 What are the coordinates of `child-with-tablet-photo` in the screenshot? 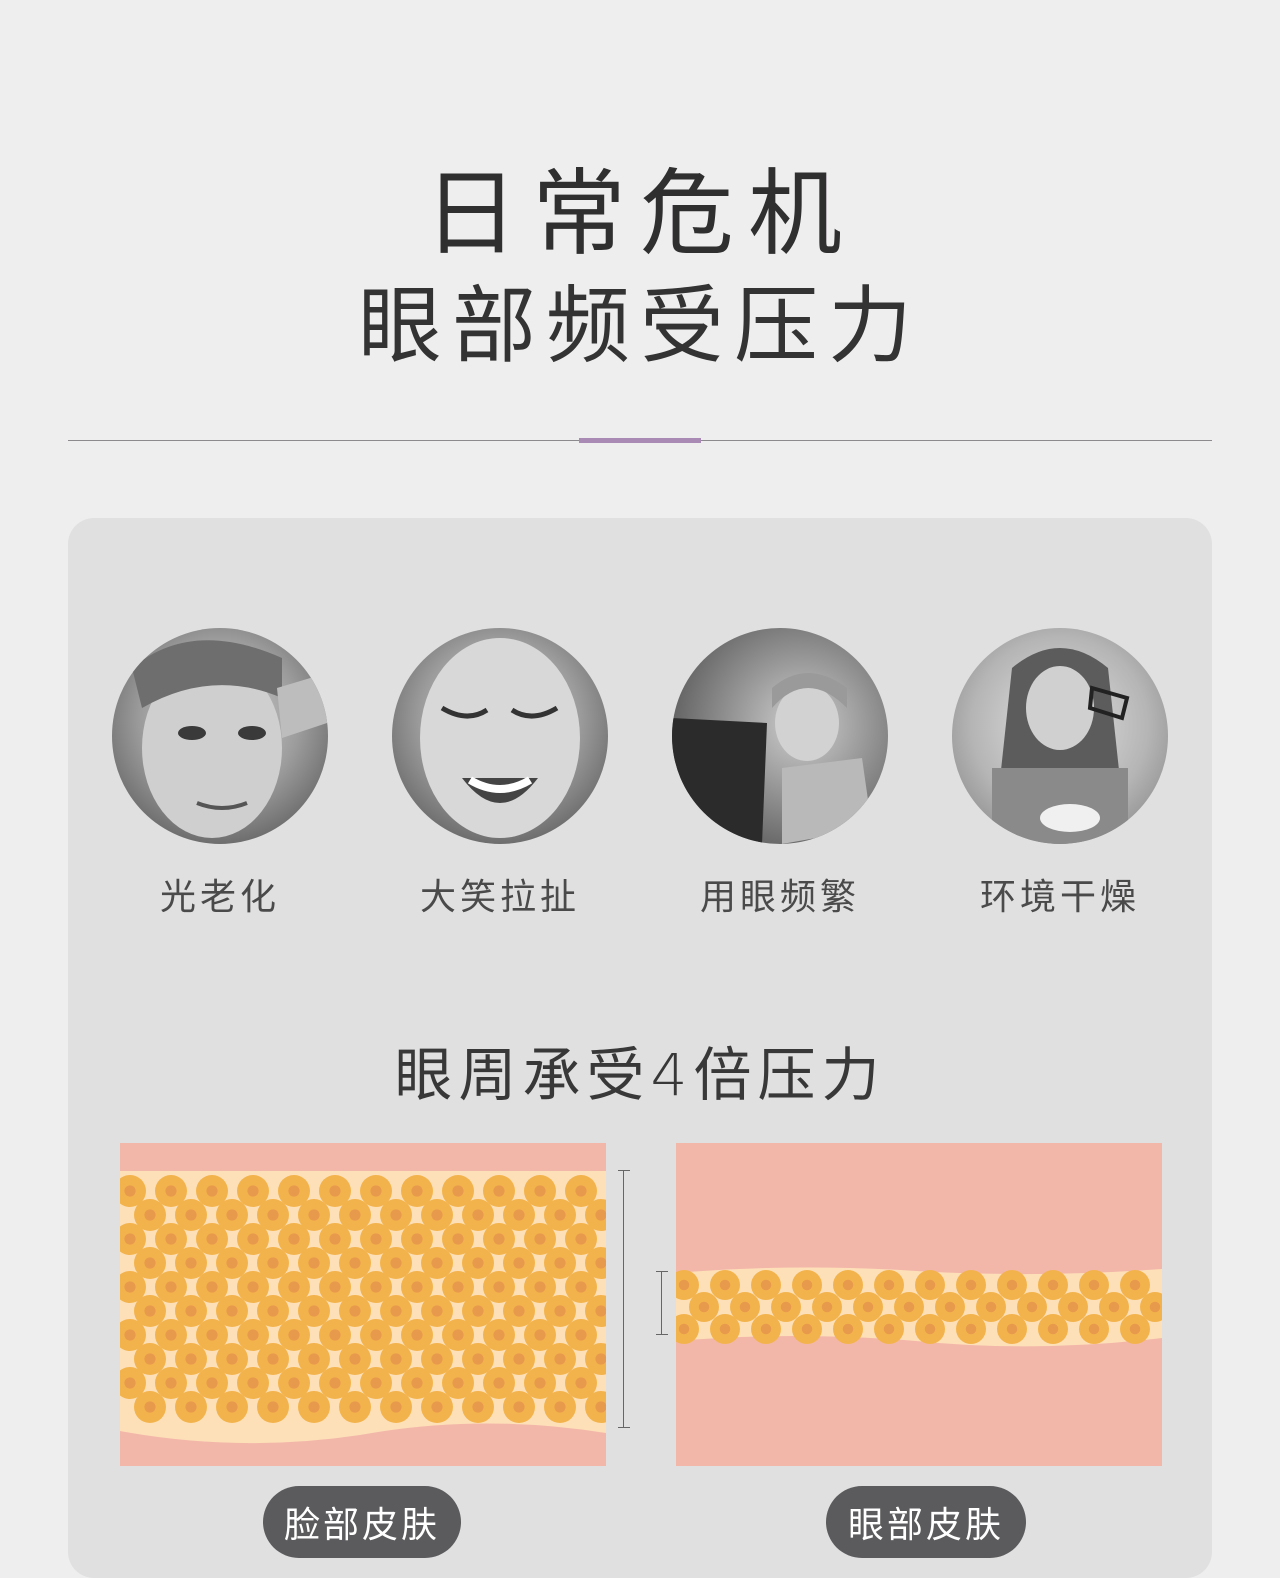 It's located at (780, 736).